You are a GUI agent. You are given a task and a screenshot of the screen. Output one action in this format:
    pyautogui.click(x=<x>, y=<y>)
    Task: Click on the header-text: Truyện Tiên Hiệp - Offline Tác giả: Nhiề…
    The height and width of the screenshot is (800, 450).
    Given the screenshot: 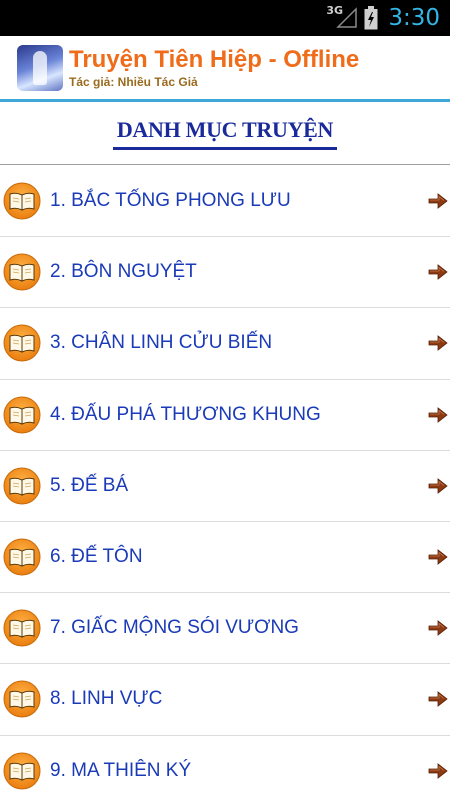 What is the action you would take?
    pyautogui.click(x=214, y=68)
    